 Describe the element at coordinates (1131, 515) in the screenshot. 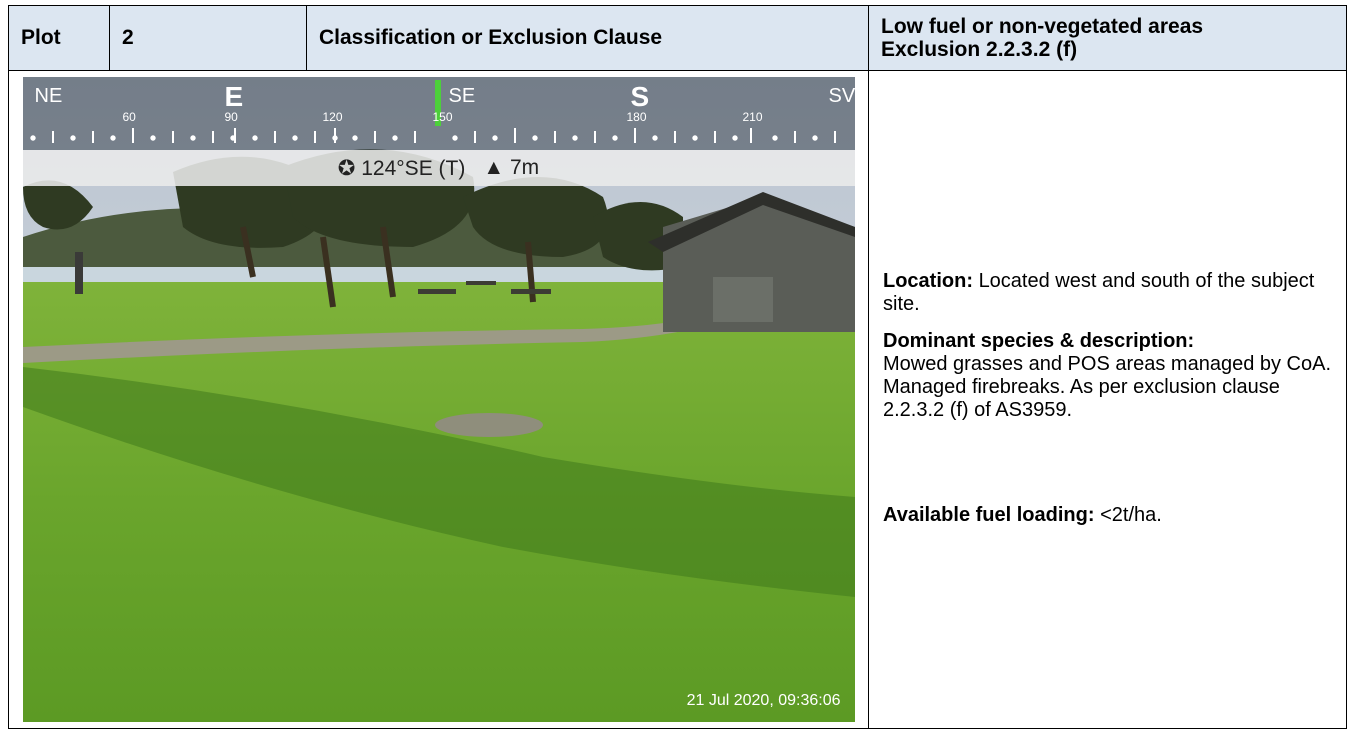

I see `fuel-text: <2t/ha.` at that location.